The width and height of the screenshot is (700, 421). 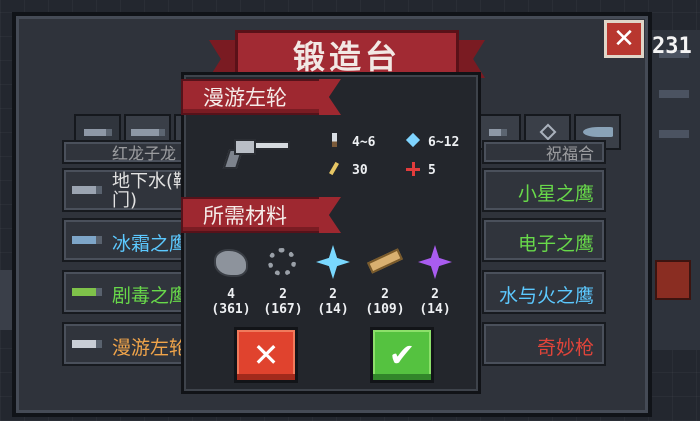 I want to click on fish-icon, so click(x=597, y=132).